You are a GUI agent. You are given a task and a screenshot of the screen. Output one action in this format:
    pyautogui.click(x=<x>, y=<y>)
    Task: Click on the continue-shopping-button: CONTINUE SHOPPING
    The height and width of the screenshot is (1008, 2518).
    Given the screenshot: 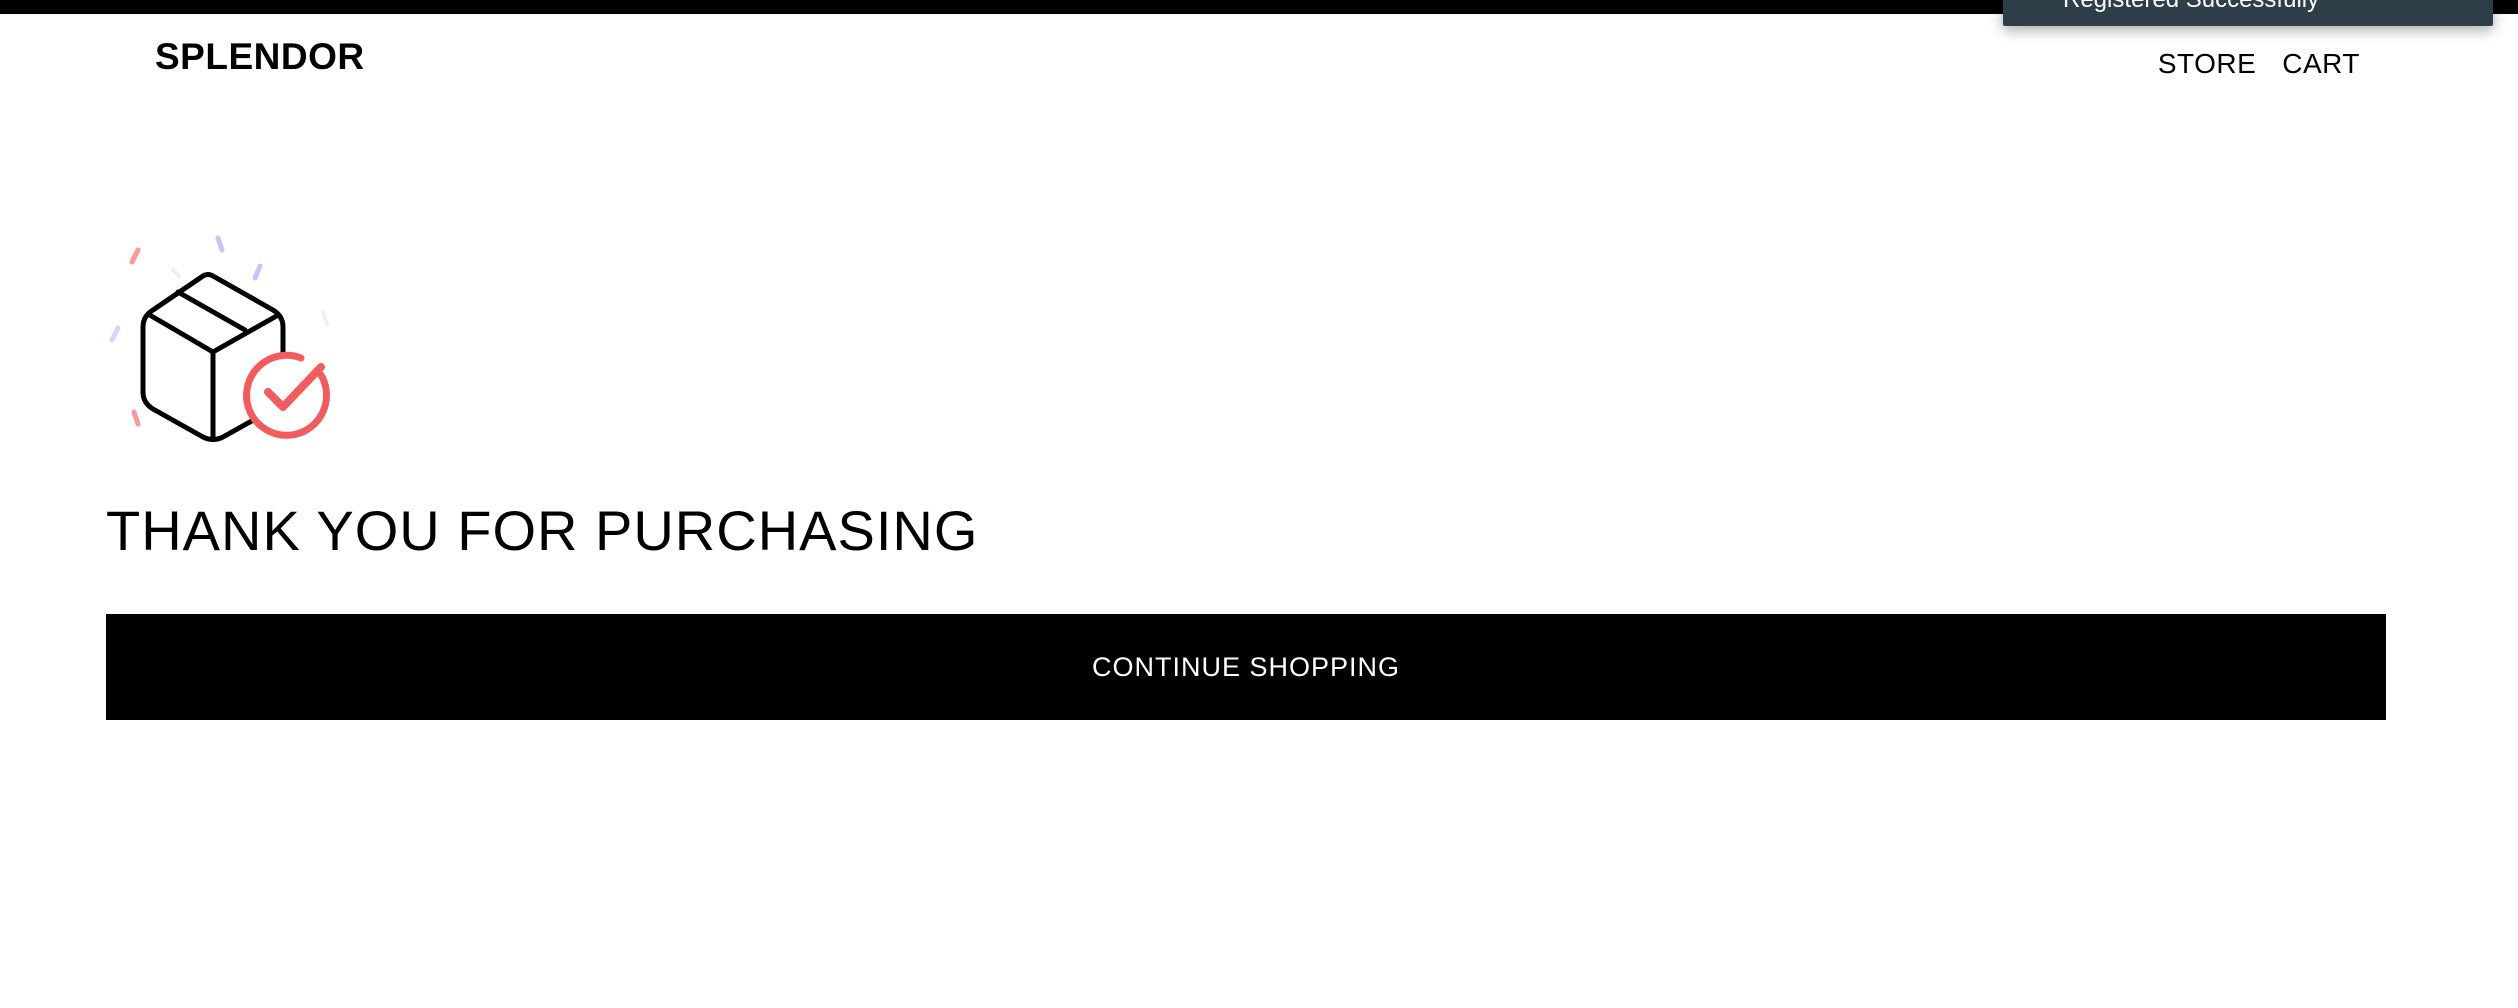 What is the action you would take?
    pyautogui.click(x=1246, y=667)
    